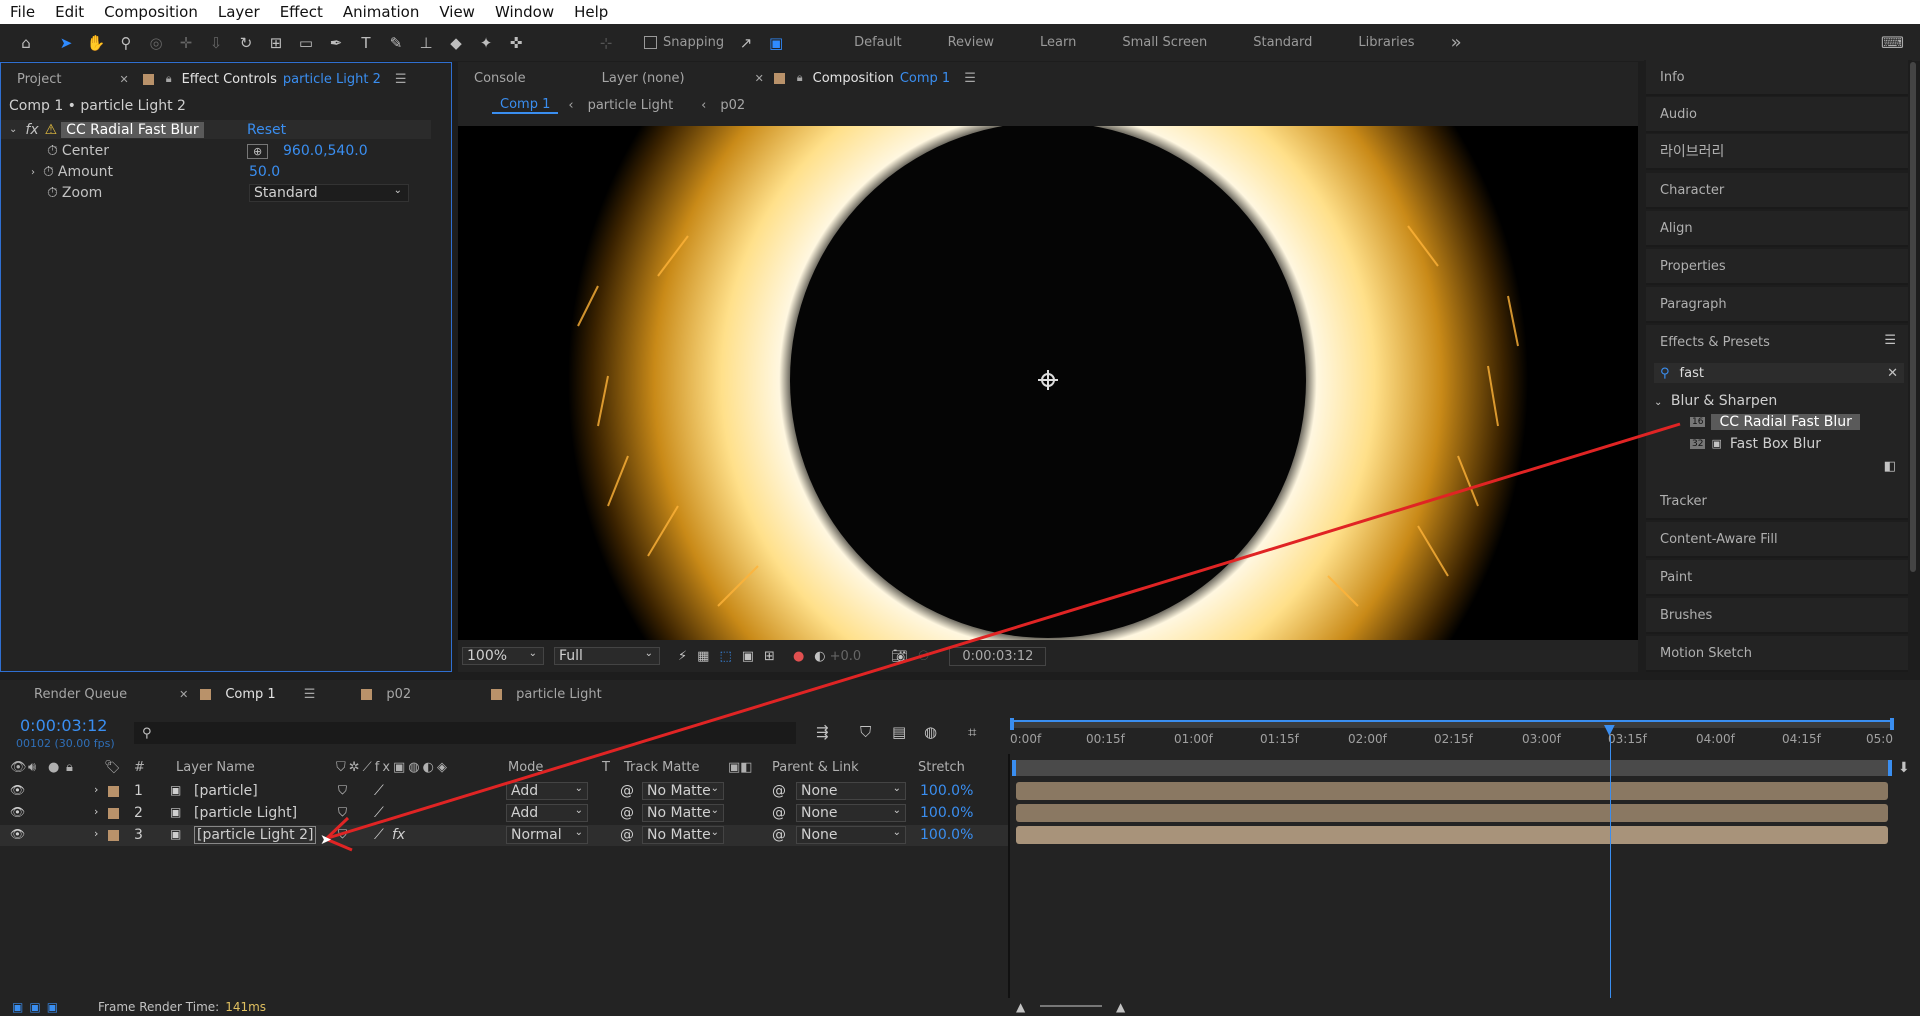 The height and width of the screenshot is (1016, 1920). I want to click on menu-window: Window, so click(524, 12).